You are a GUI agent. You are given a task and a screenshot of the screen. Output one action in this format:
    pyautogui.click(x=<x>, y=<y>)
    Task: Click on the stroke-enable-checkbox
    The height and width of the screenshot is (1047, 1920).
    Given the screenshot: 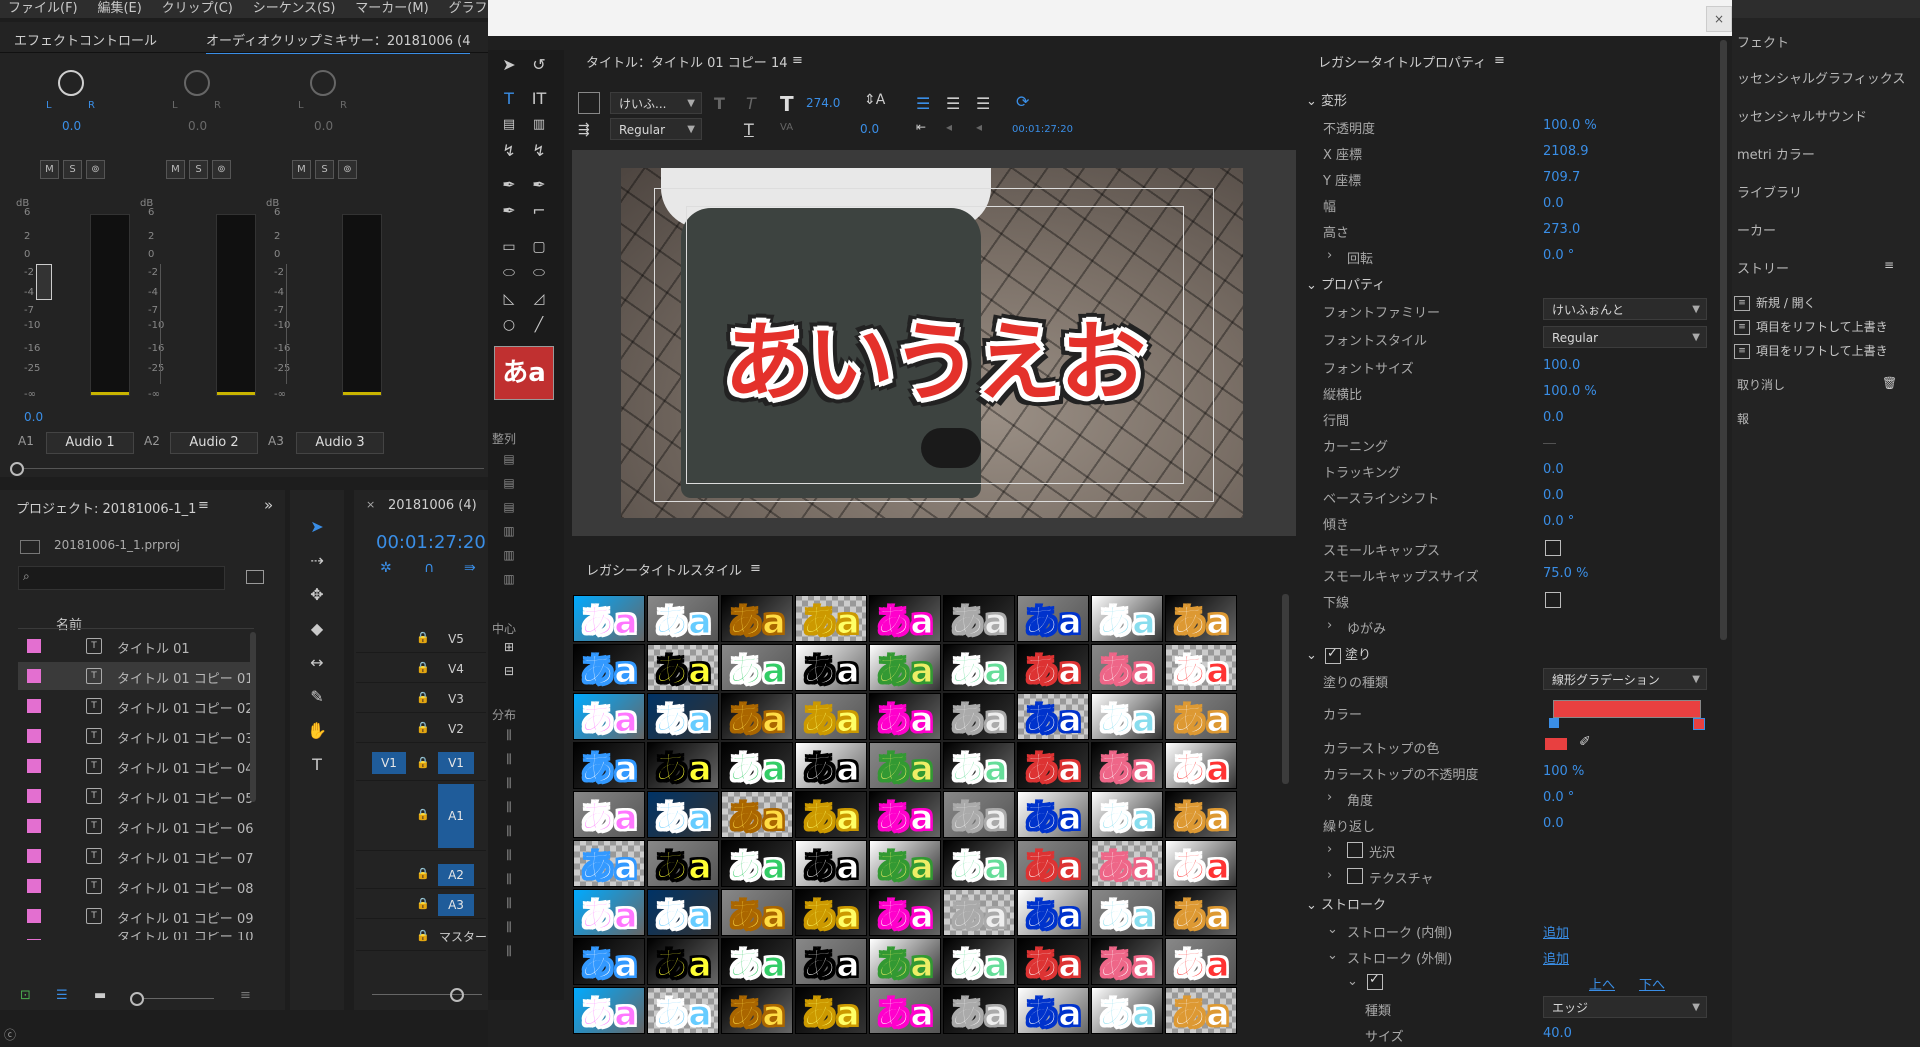 What is the action you would take?
    pyautogui.click(x=1375, y=981)
    